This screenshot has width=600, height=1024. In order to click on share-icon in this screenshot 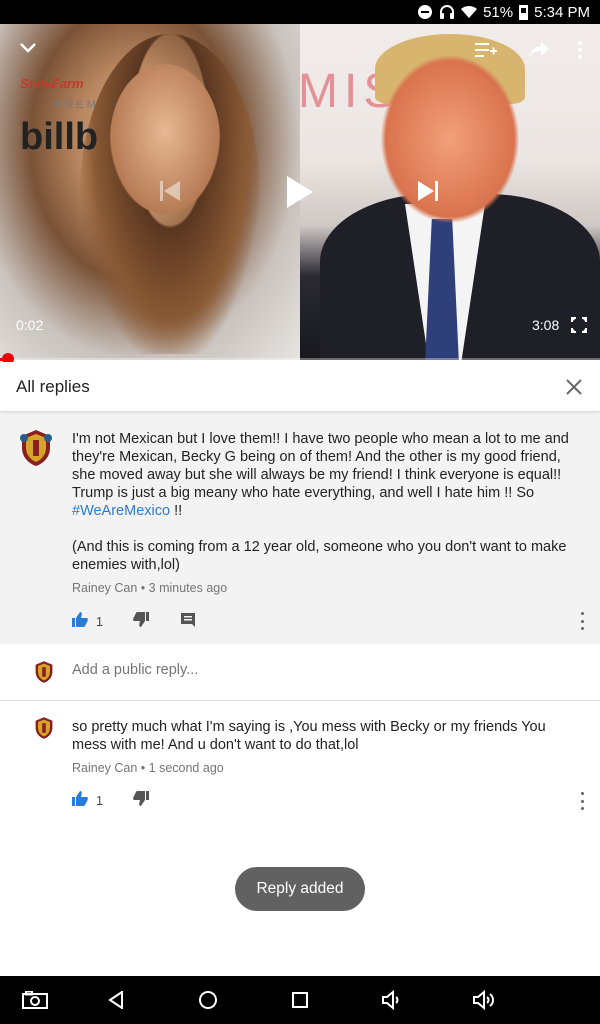, I will do `click(539, 50)`.